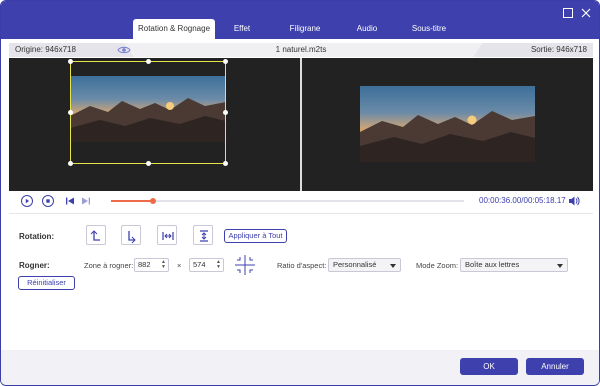 The image size is (600, 386). What do you see at coordinates (151, 265) in the screenshot?
I see `crop-width-input: 882 ▲ ▼` at bounding box center [151, 265].